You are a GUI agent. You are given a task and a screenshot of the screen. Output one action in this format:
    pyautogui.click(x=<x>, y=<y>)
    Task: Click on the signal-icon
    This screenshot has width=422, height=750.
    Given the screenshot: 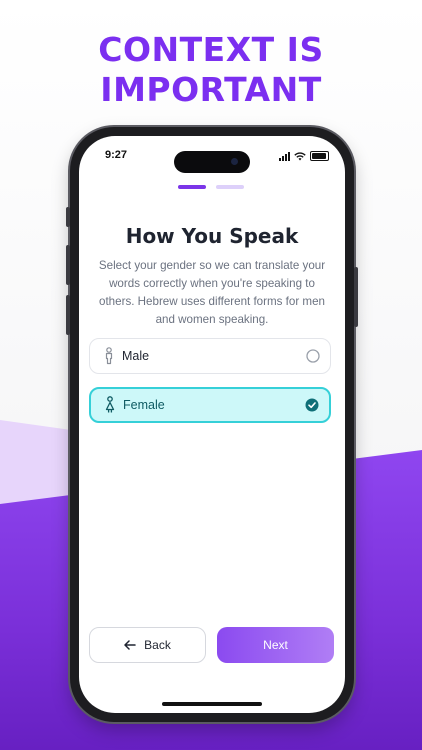 What is the action you would take?
    pyautogui.click(x=284, y=156)
    